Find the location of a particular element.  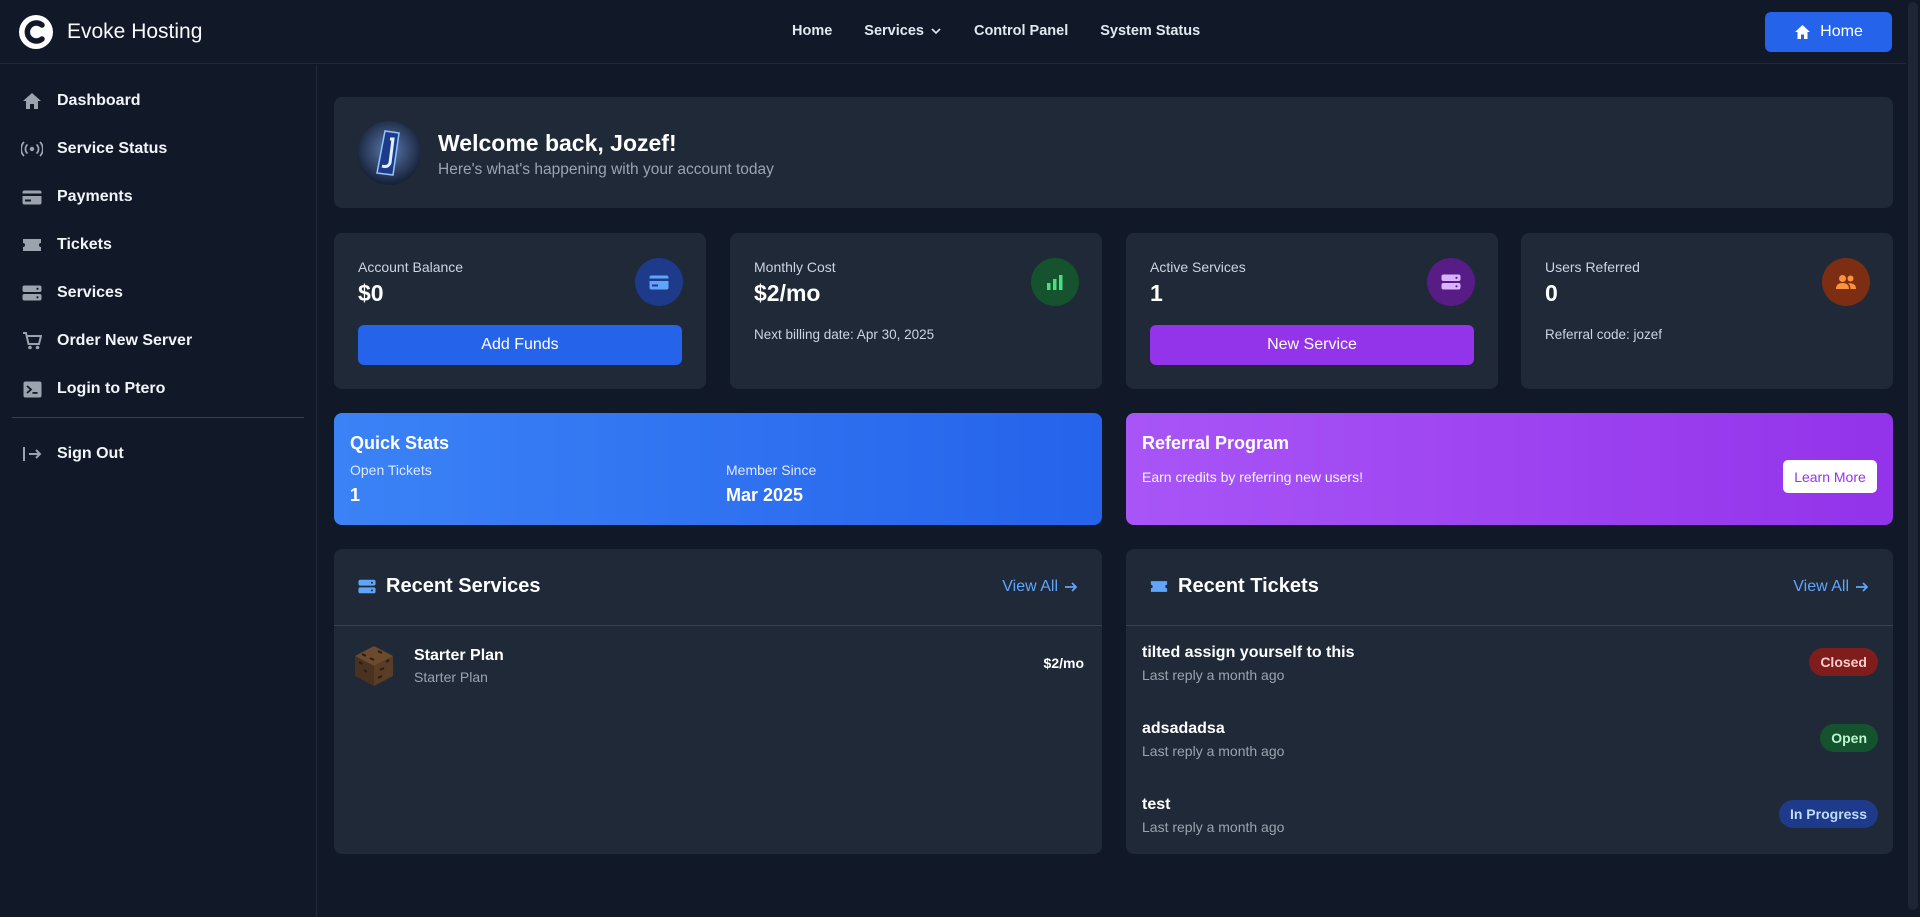

referral-code: Referral code: jozef is located at coordinates (1604, 334).